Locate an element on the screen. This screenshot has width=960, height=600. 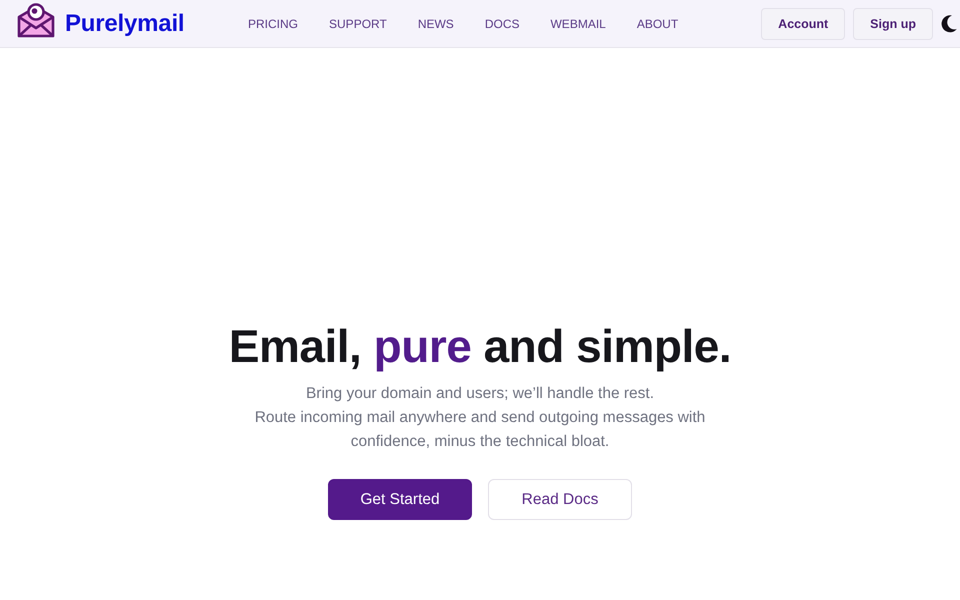
envelope-logo-icon is located at coordinates (36, 20).